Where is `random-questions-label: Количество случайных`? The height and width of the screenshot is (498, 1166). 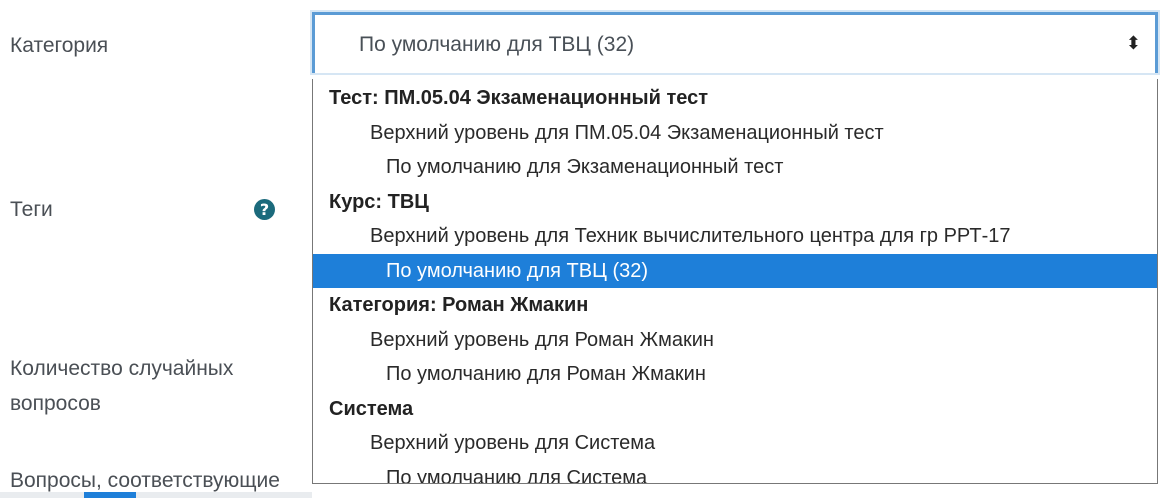 random-questions-label: Количество случайных is located at coordinates (122, 368).